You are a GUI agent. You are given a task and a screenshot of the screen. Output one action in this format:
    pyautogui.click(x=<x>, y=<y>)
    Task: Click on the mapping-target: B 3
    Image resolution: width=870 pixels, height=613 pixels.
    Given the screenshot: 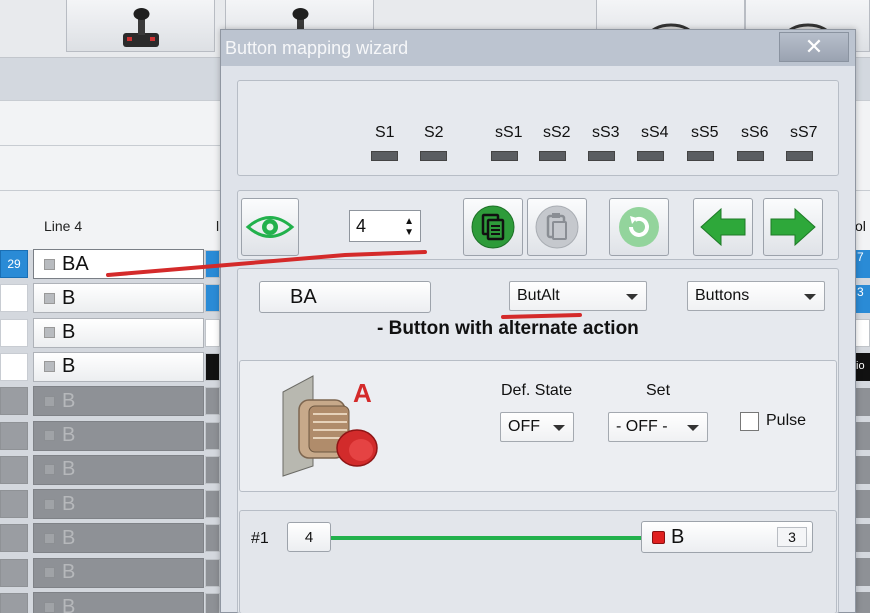 What is the action you would take?
    pyautogui.click(x=727, y=537)
    